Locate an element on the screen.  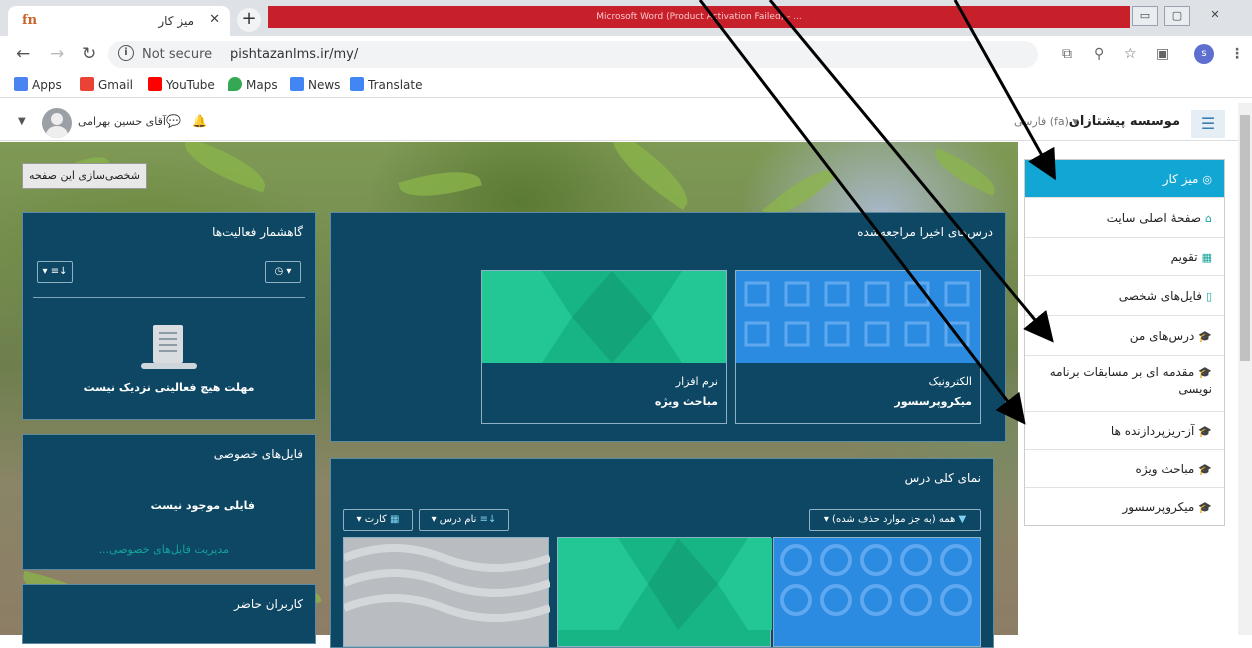
arrow-to-dashboard is located at coordinates (1004, 90).